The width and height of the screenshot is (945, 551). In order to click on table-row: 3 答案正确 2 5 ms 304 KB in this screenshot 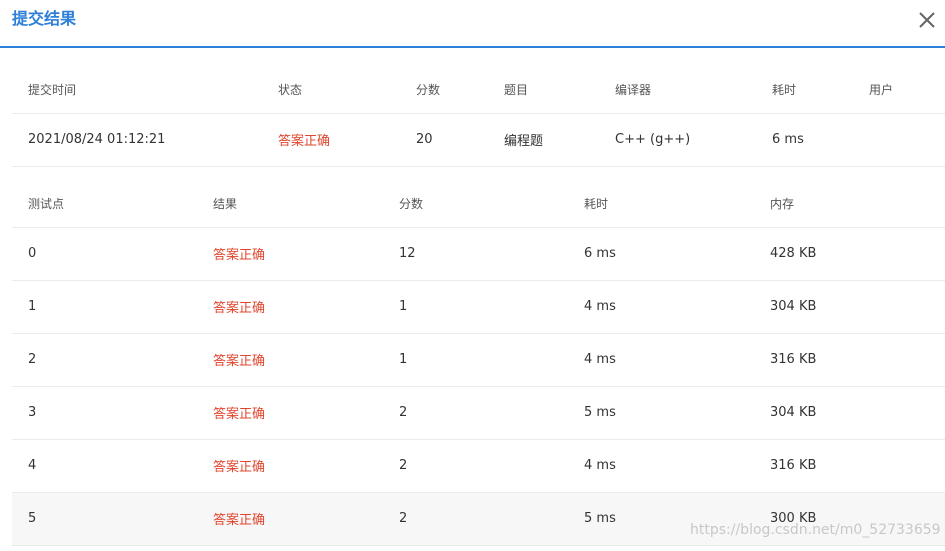, I will do `click(478, 412)`.